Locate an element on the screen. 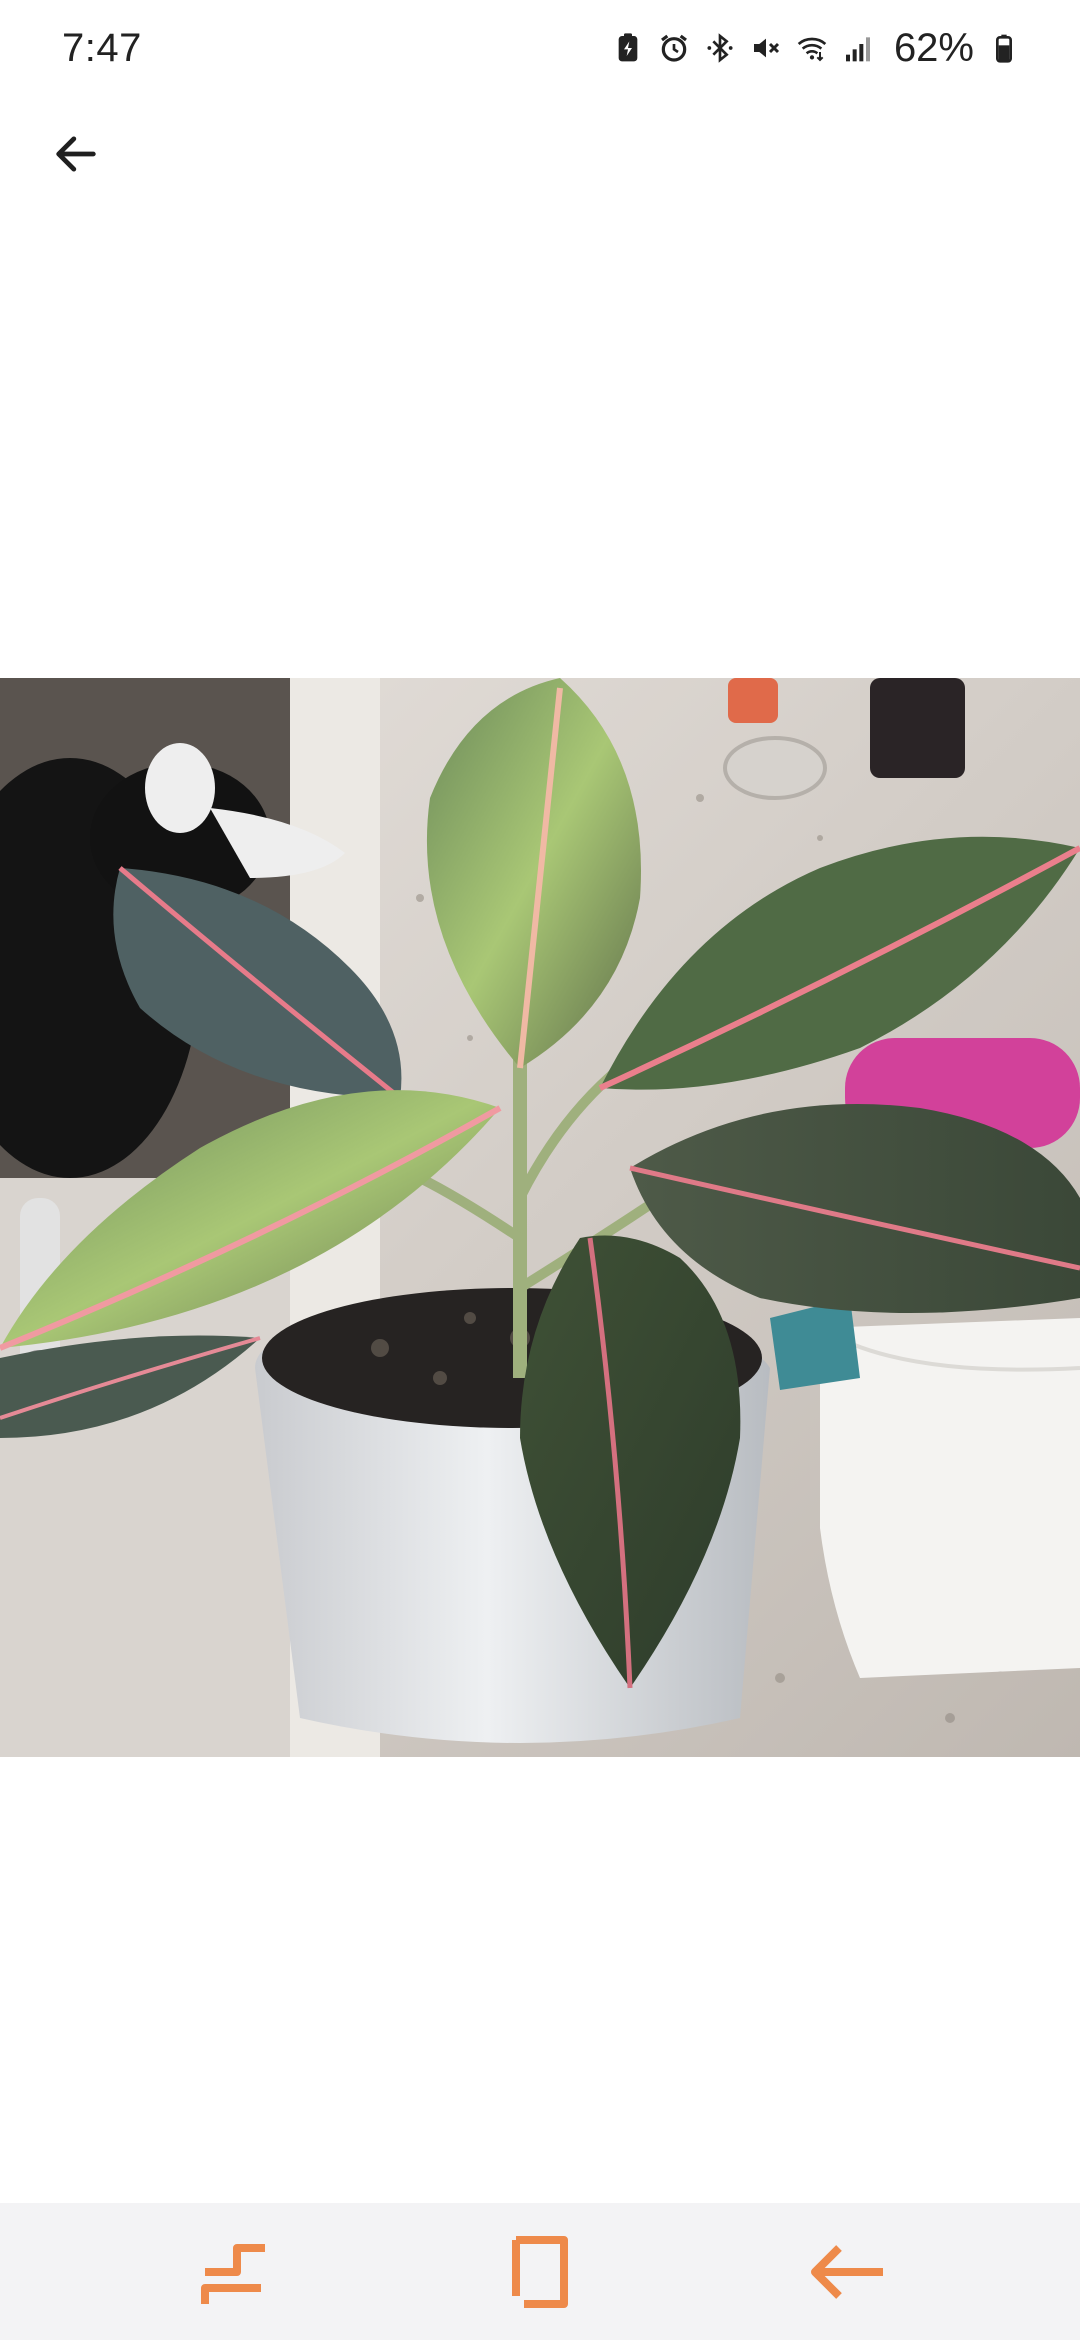 The width and height of the screenshot is (1080, 2340). battery-saver-icon is located at coordinates (628, 48).